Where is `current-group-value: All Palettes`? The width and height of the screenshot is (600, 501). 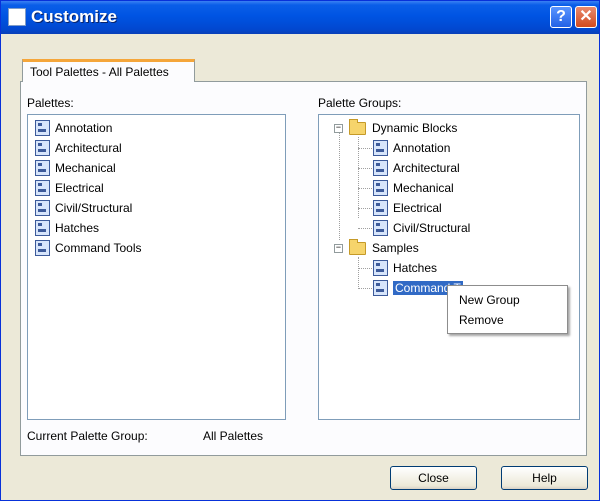
current-group-value: All Palettes is located at coordinates (233, 436).